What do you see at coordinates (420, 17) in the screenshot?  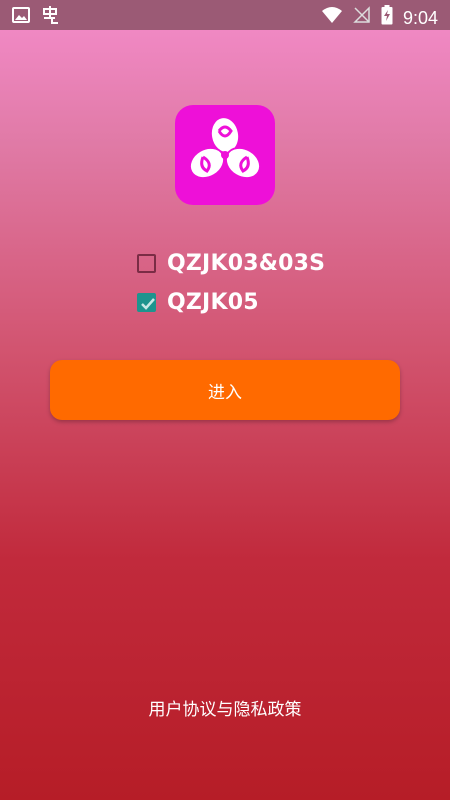 I see `clock-time: 9:04` at bounding box center [420, 17].